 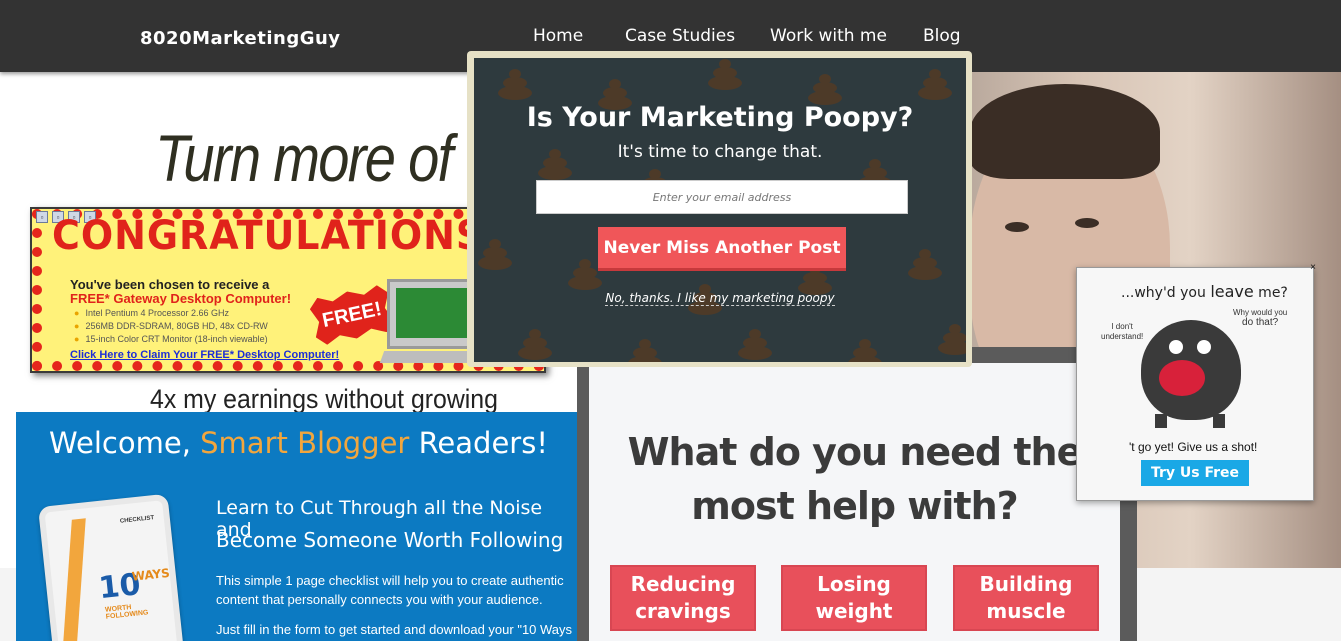 I want to click on banner-line-1: You've been chosen to receive a, so click(x=170, y=284).